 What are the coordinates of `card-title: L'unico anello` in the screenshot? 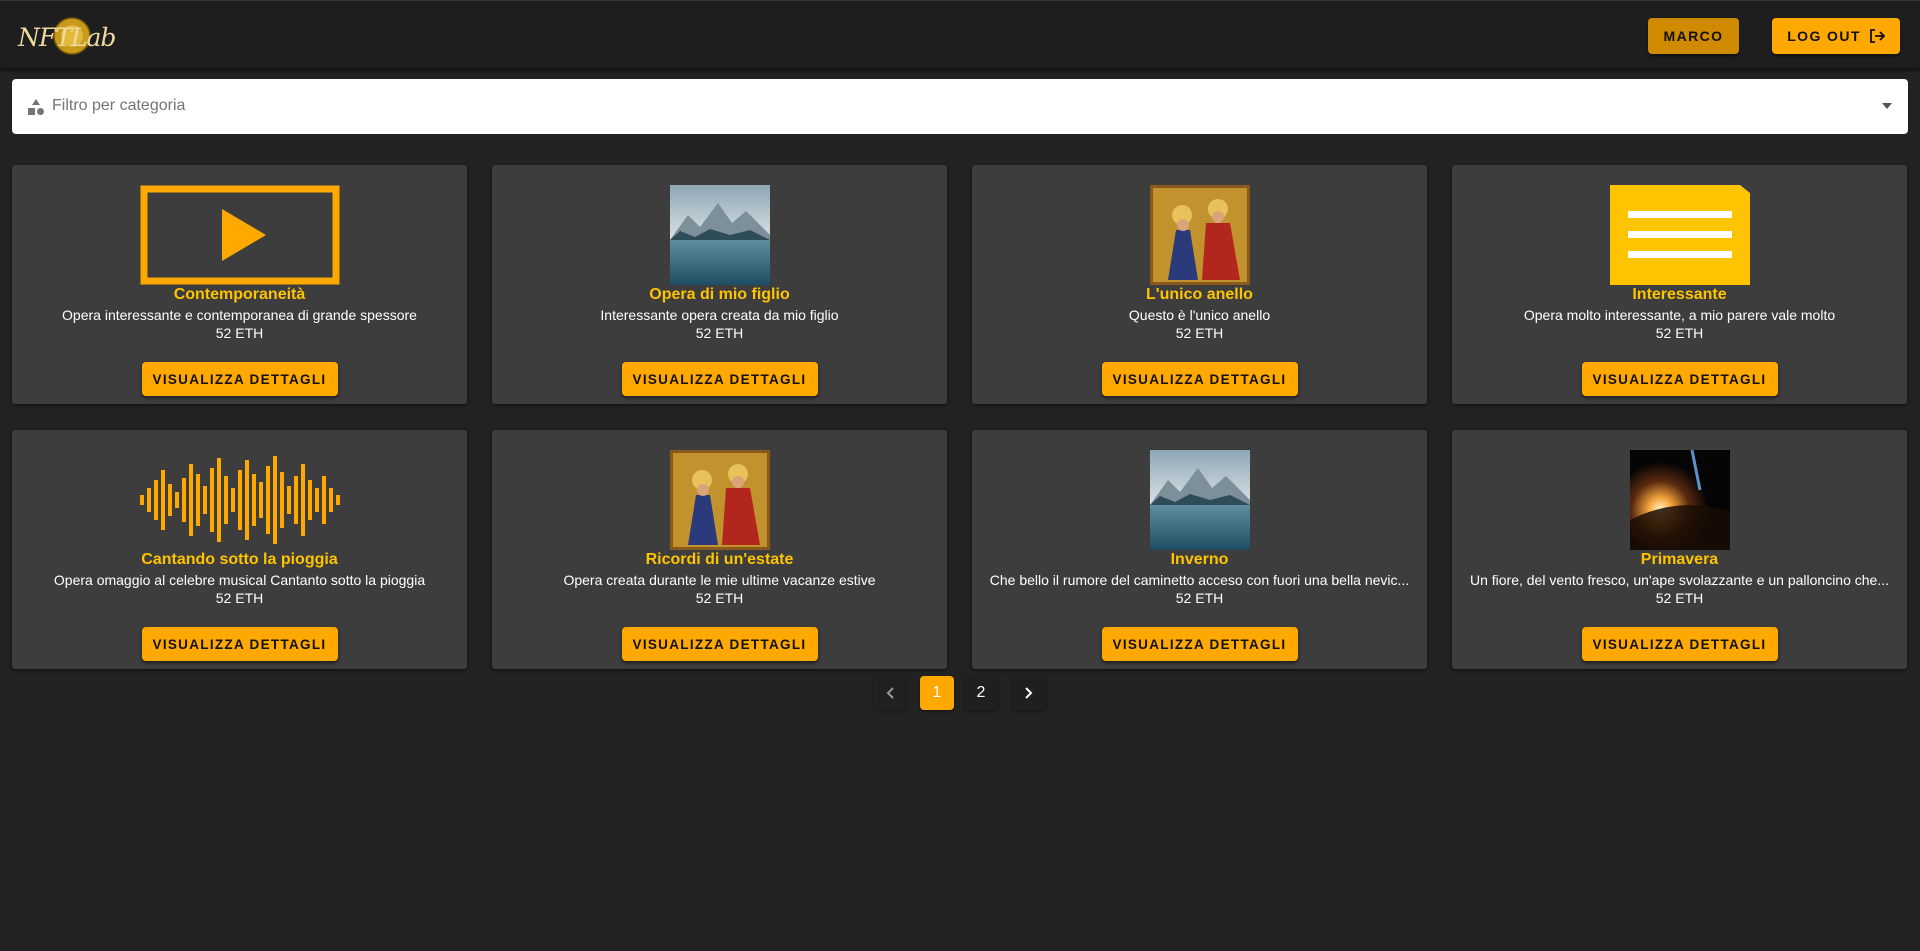 It's located at (1199, 294).